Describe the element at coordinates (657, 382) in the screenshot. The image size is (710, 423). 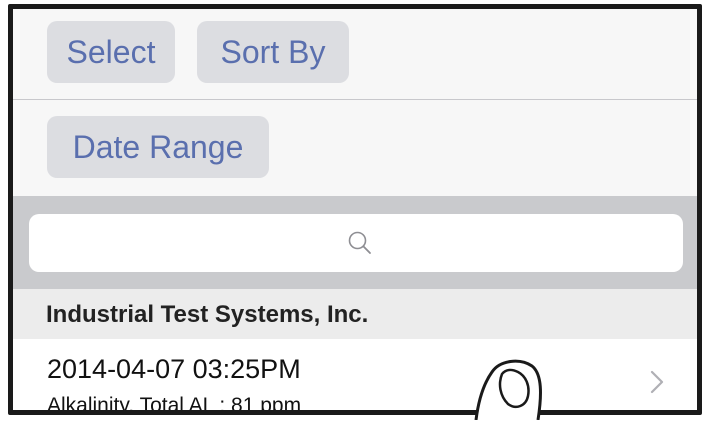
I see `chevron-right-icon` at that location.